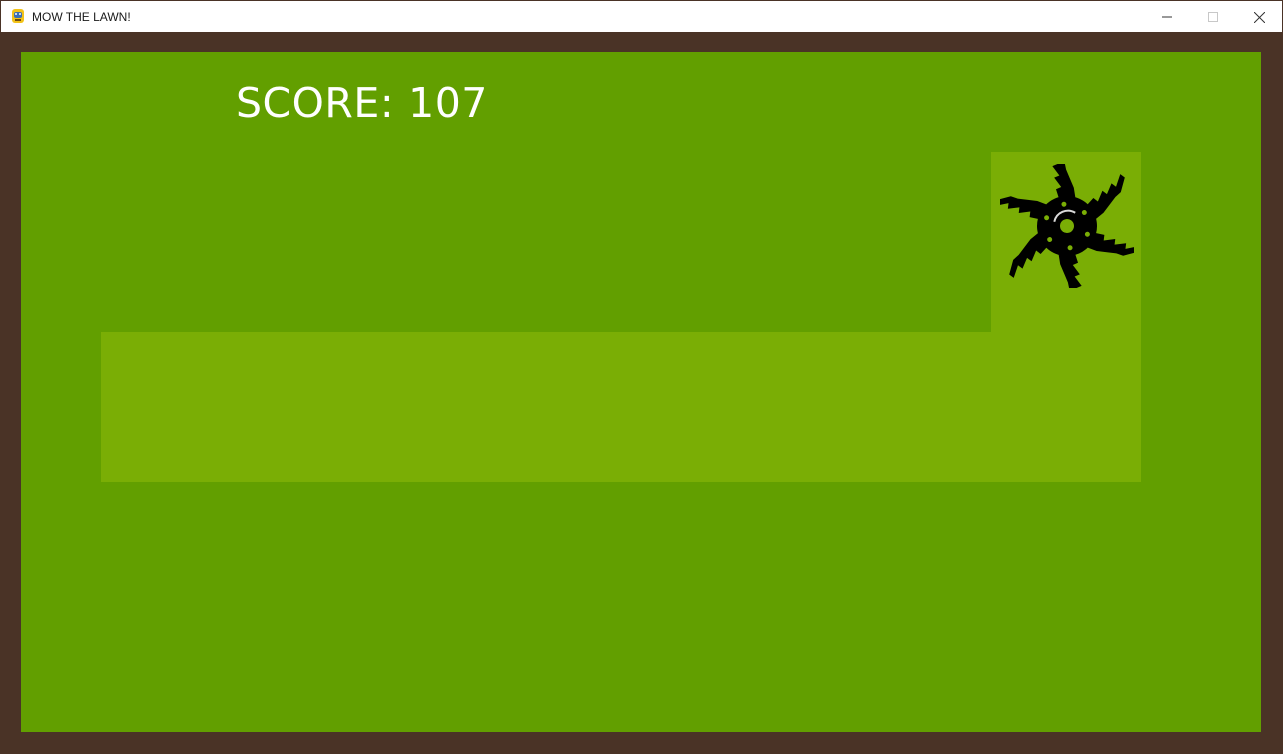 This screenshot has width=1283, height=754. What do you see at coordinates (641, 17) in the screenshot?
I see `title-bar: MOW THE LAWN!` at bounding box center [641, 17].